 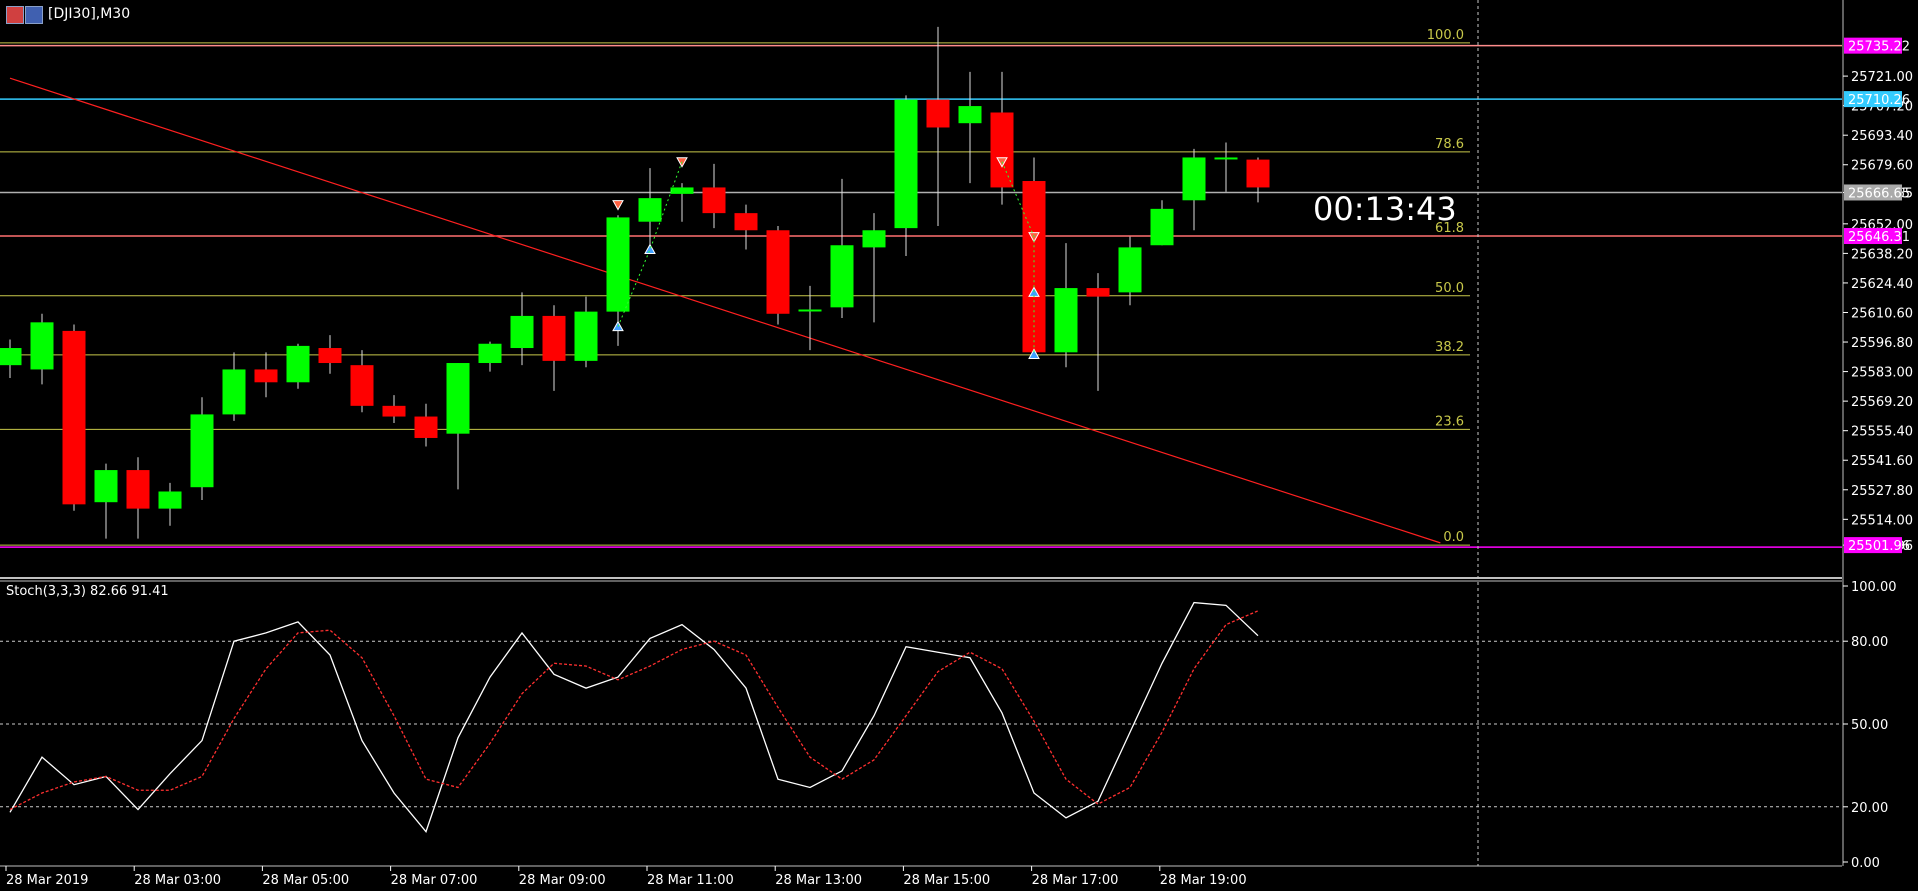 I want to click on time-tick-label: 28 Mar 11:00, so click(x=690, y=880).